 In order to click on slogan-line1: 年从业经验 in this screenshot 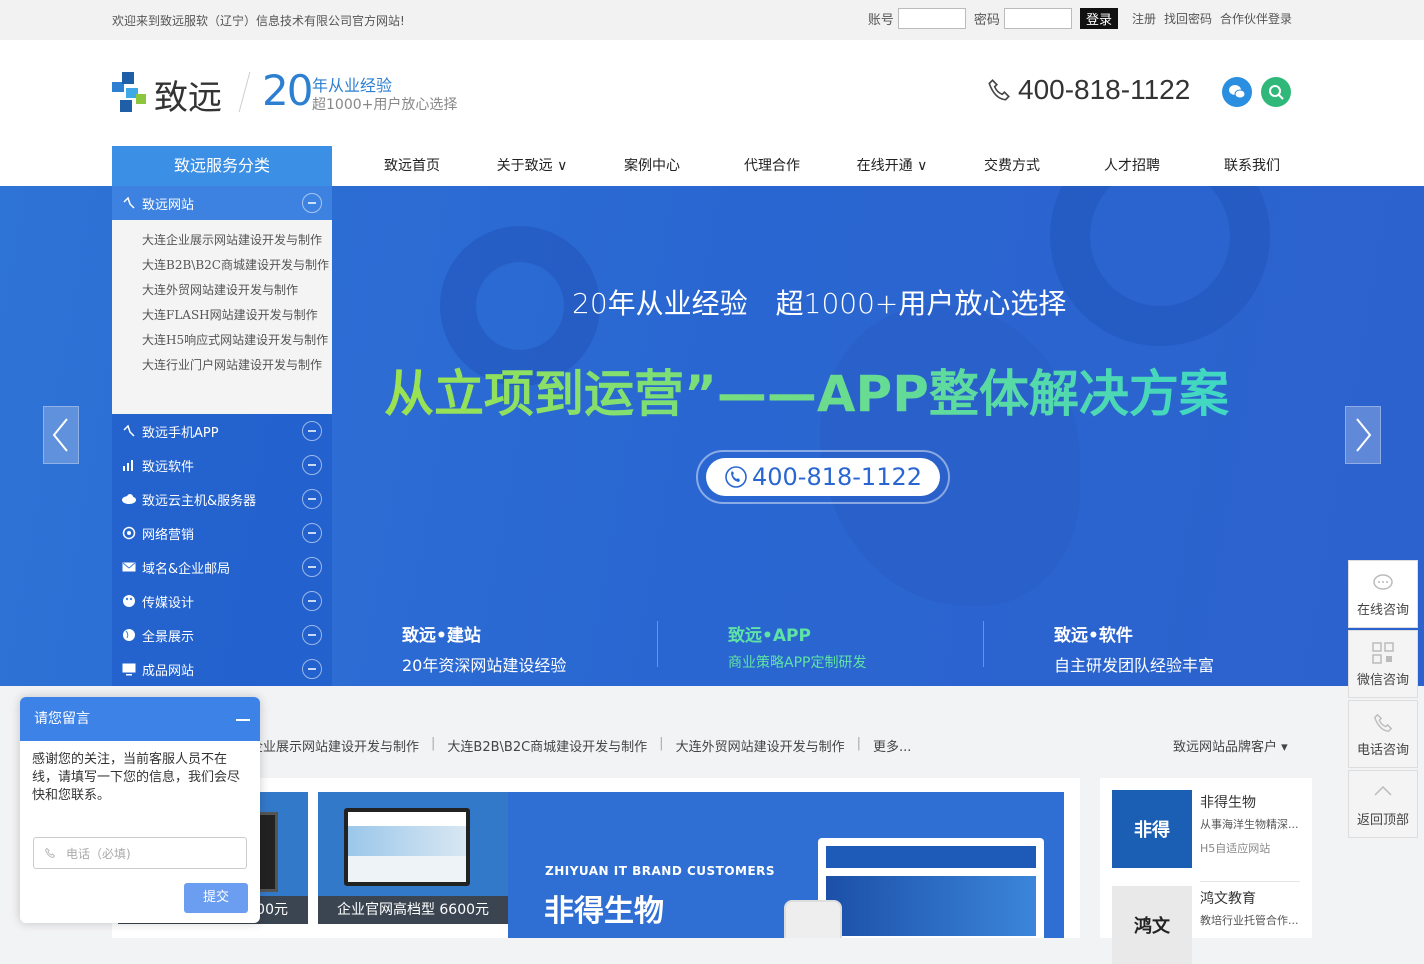, I will do `click(352, 85)`.